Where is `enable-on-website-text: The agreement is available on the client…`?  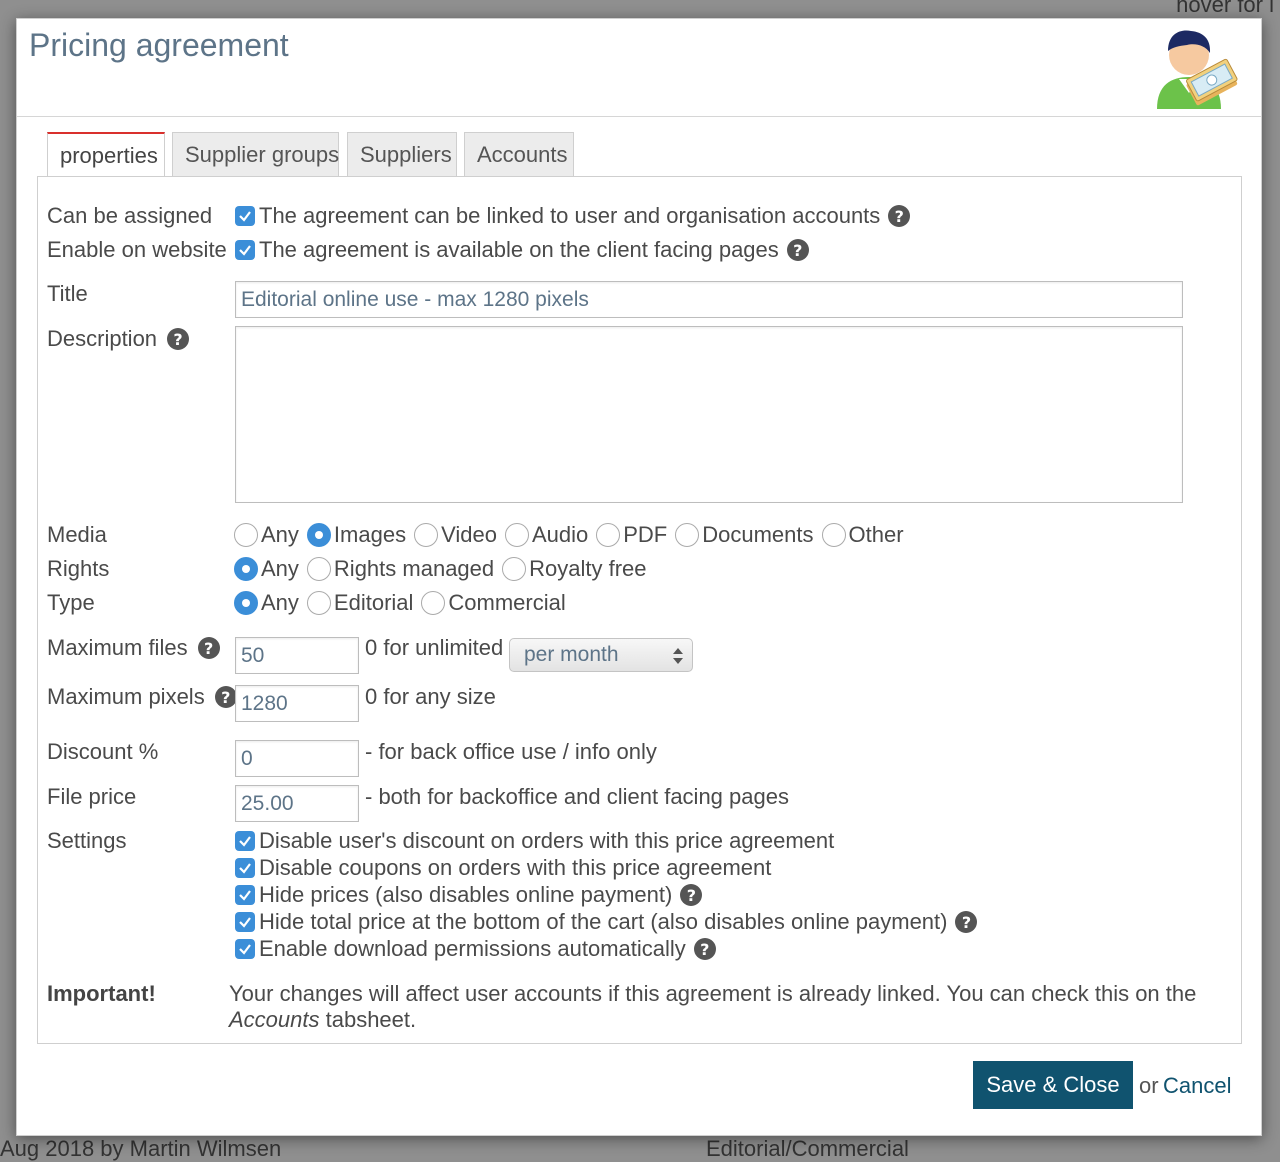 enable-on-website-text: The agreement is available on the client… is located at coordinates (519, 249).